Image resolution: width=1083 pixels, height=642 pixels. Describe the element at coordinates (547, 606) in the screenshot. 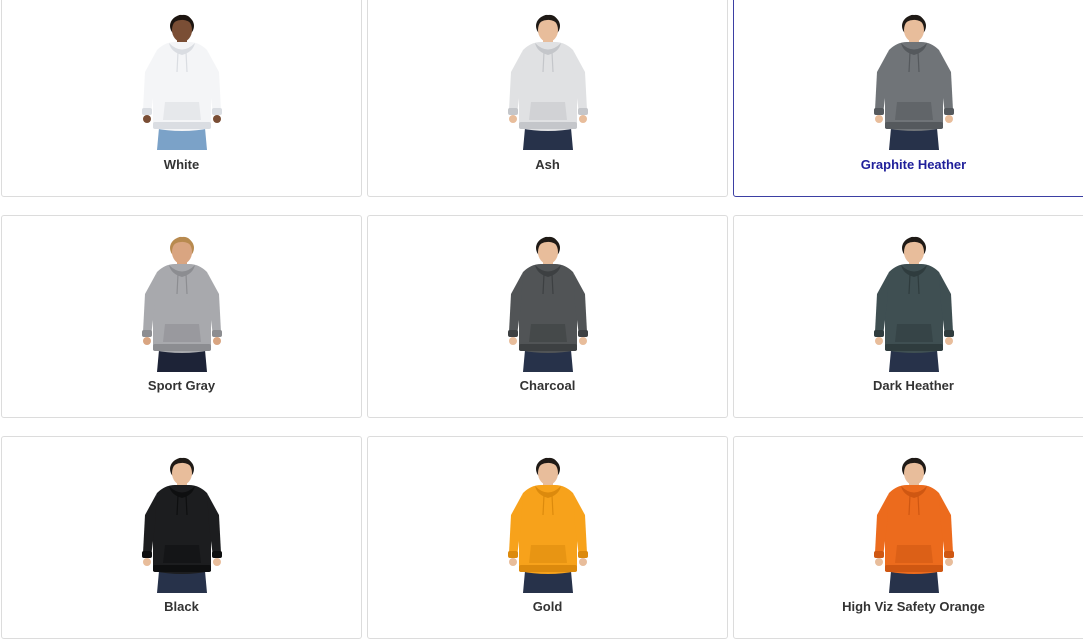

I see `color-label: Gold` at that location.